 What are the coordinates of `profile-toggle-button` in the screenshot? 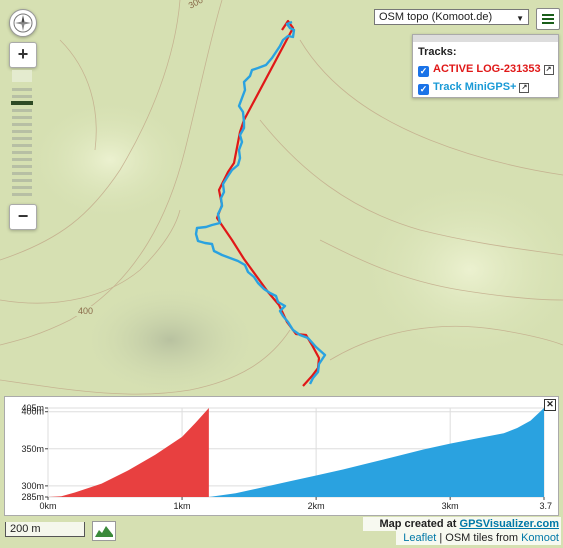 It's located at (104, 531).